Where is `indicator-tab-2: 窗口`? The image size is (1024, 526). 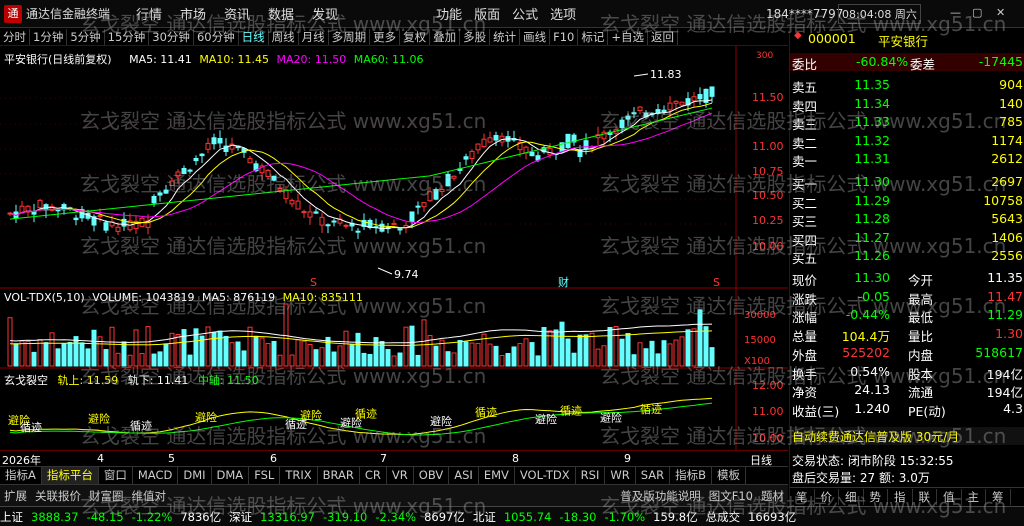 indicator-tab-2: 窗口 is located at coordinates (116, 475).